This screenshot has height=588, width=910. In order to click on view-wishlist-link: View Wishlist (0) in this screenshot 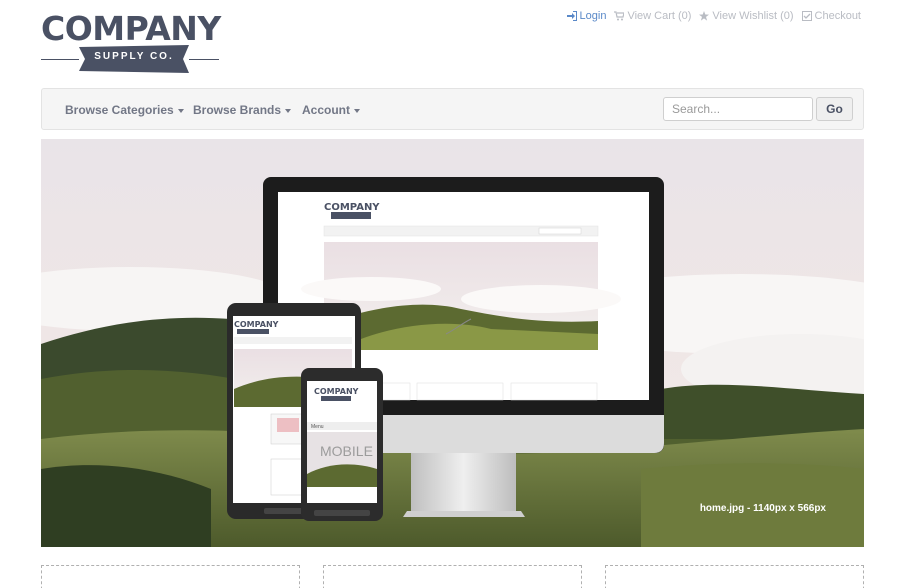, I will do `click(746, 16)`.